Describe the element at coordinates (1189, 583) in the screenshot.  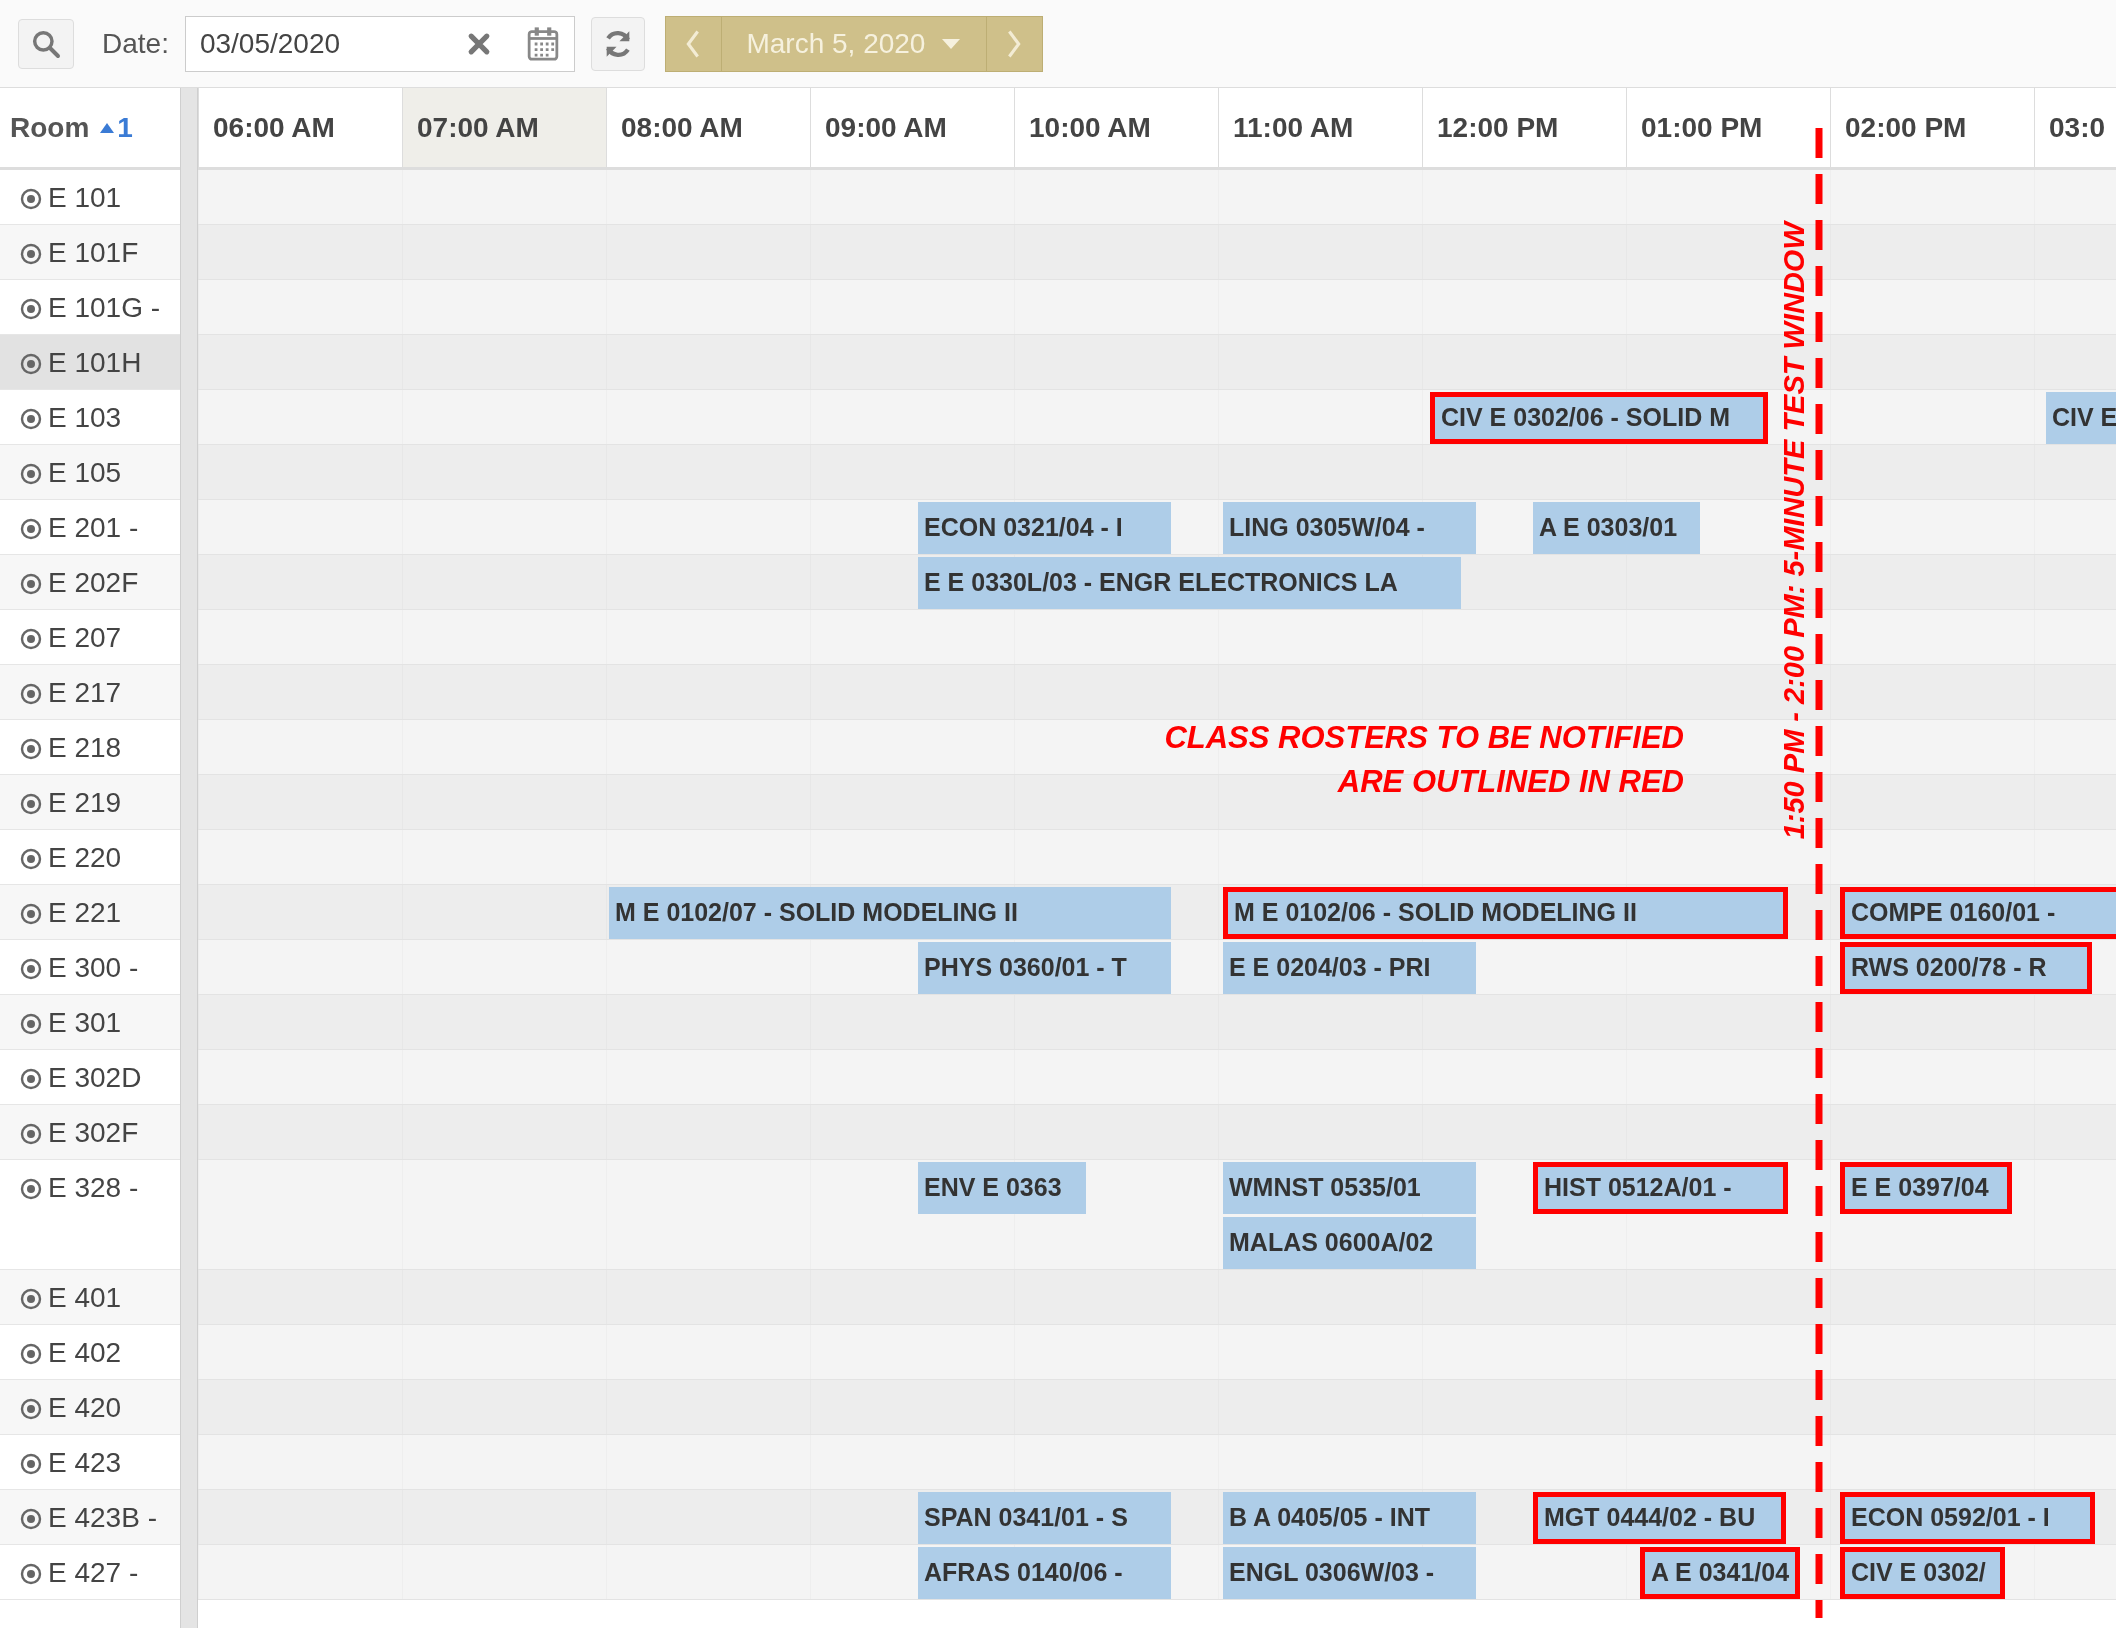
I see `class-event: E E 0330L/03 - ENGR ELECTRONICS LA` at that location.